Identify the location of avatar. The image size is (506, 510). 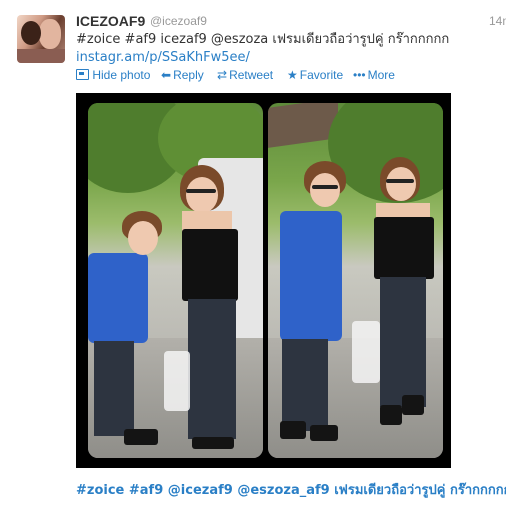
(41, 39).